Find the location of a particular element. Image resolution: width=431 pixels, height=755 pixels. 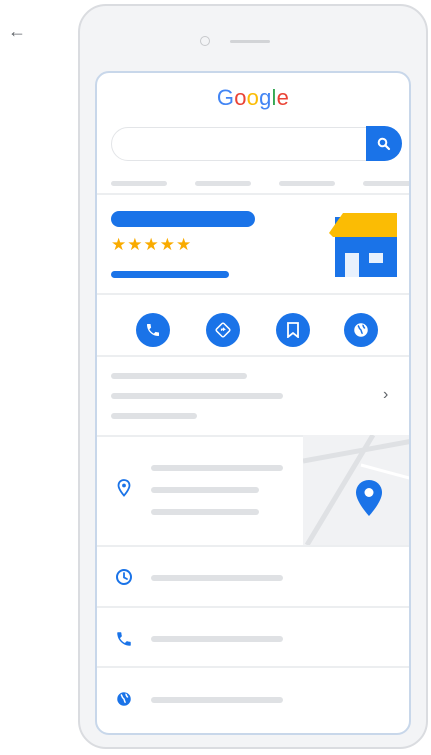

phone-row-icon is located at coordinates (124, 639).